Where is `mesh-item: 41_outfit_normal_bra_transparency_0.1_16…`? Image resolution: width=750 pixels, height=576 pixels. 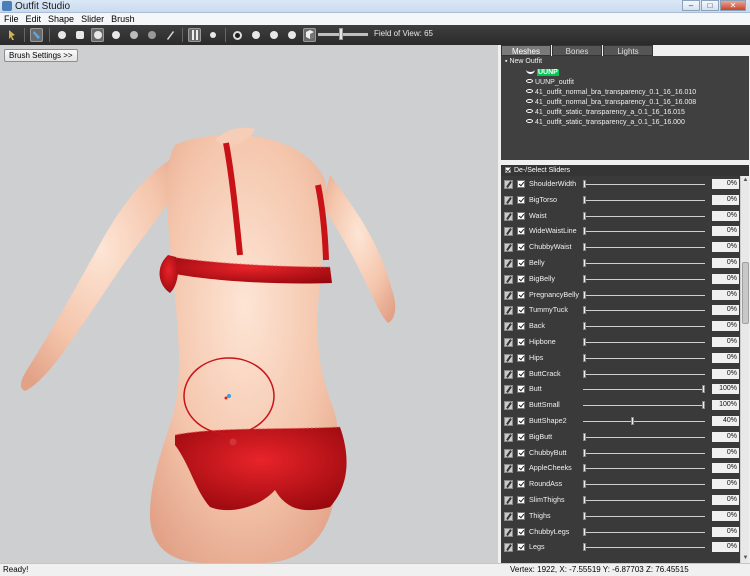 mesh-item: 41_outfit_normal_bra_transparency_0.1_16… is located at coordinates (611, 103).